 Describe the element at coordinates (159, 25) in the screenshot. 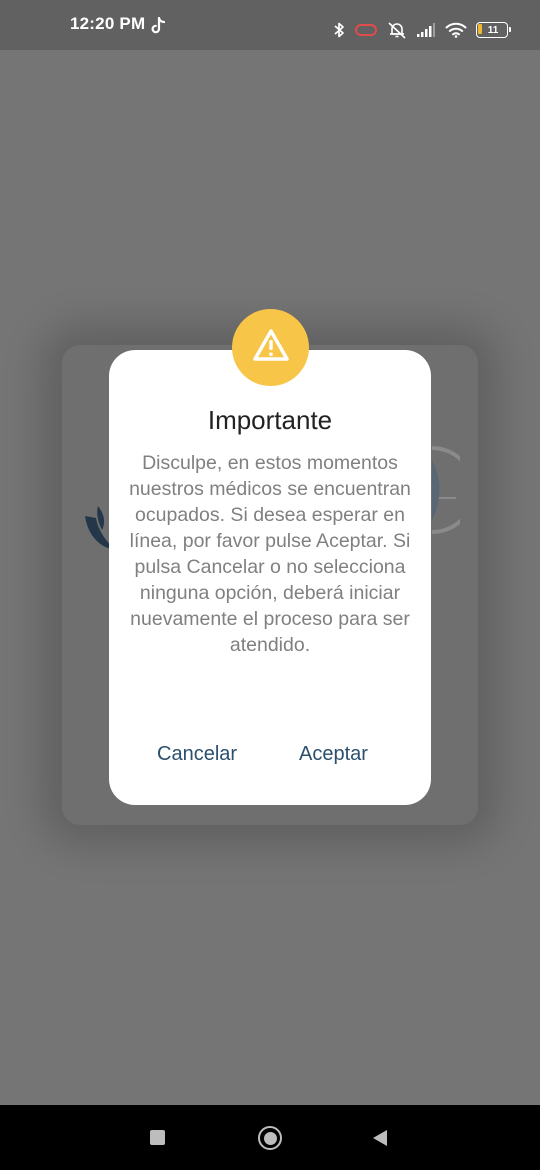

I see `tiktok-icon` at that location.